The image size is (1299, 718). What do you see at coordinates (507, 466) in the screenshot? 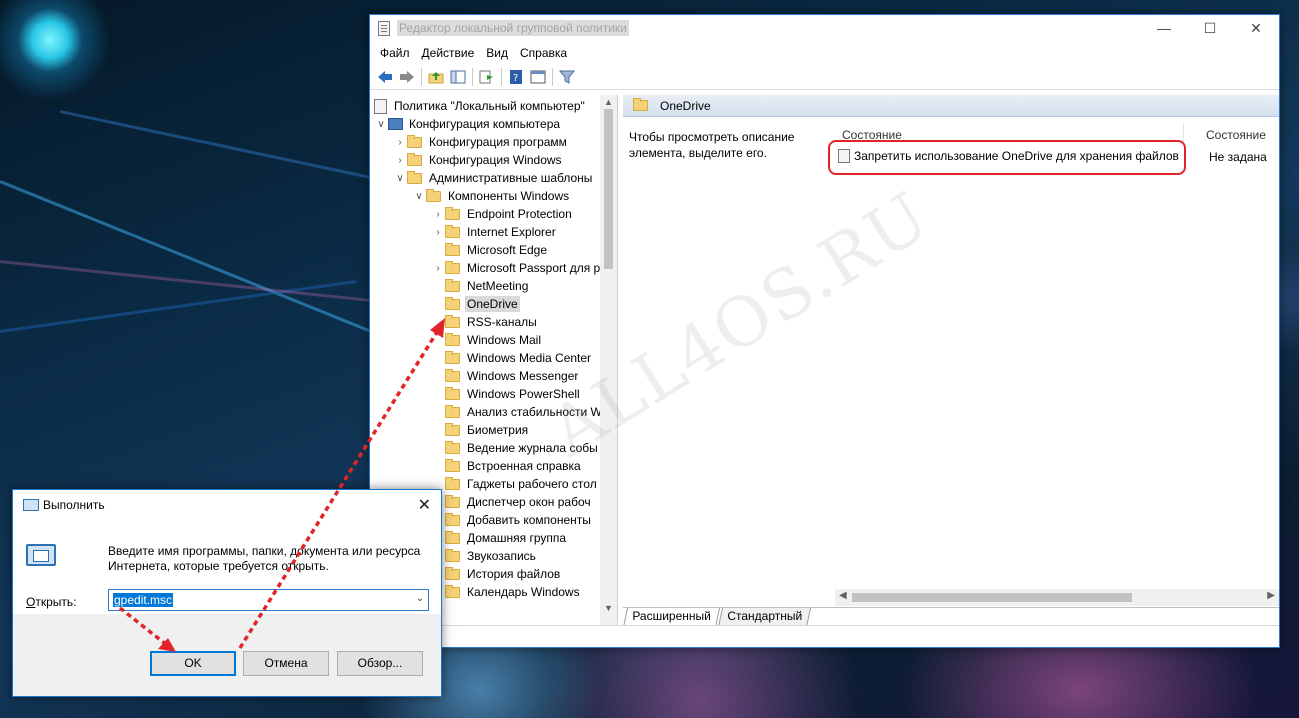
I see `tree-item: Встроенная справка` at bounding box center [507, 466].